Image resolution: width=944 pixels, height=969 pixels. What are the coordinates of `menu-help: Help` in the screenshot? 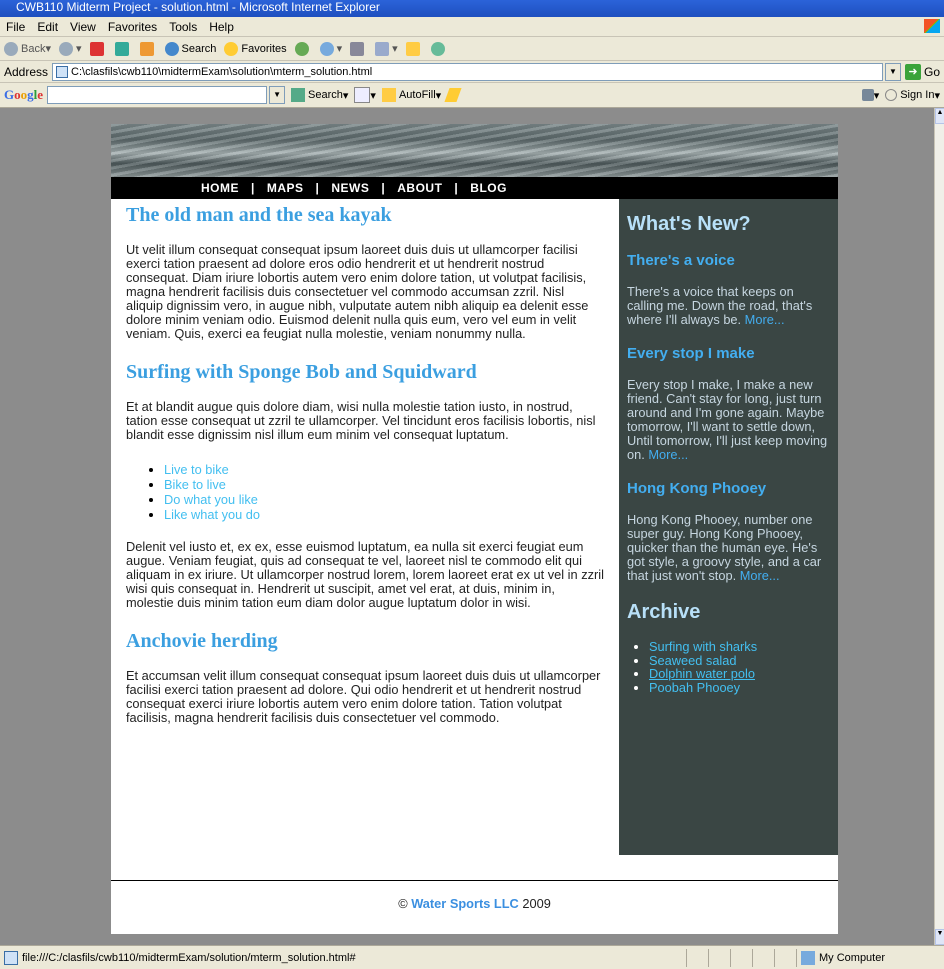 It's located at (221, 27).